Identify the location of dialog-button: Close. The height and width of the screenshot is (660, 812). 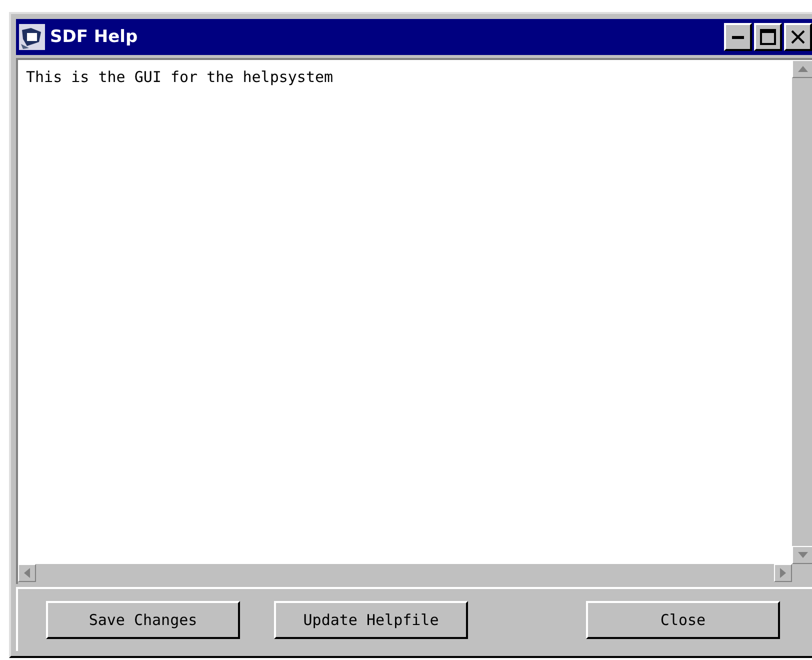
(683, 620).